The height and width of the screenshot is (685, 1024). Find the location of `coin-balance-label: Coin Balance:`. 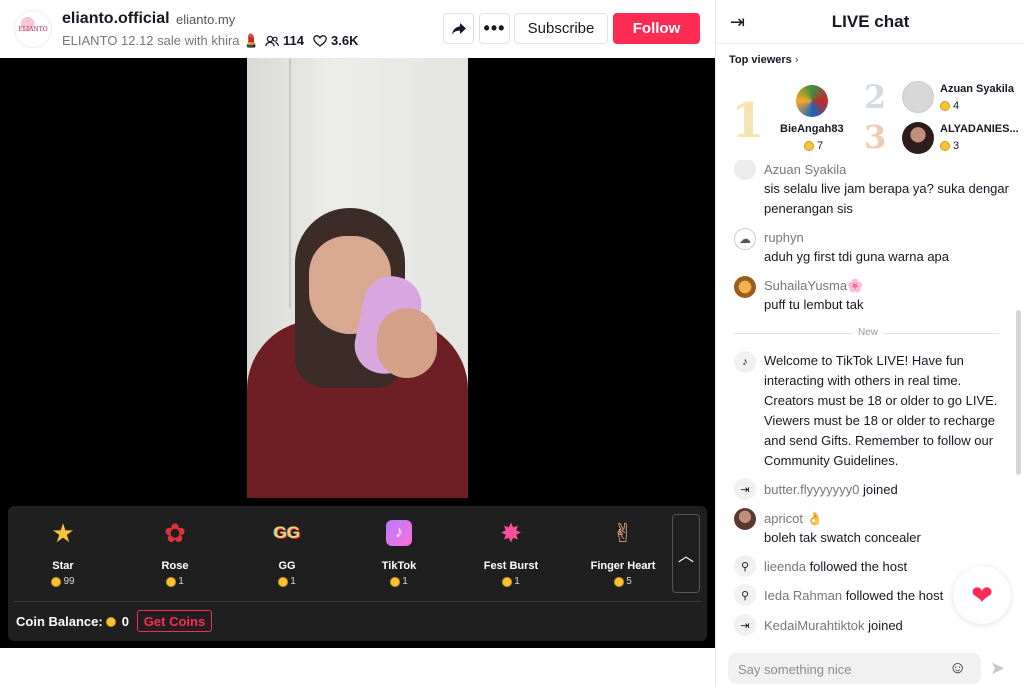

coin-balance-label: Coin Balance: is located at coordinates (59, 621).